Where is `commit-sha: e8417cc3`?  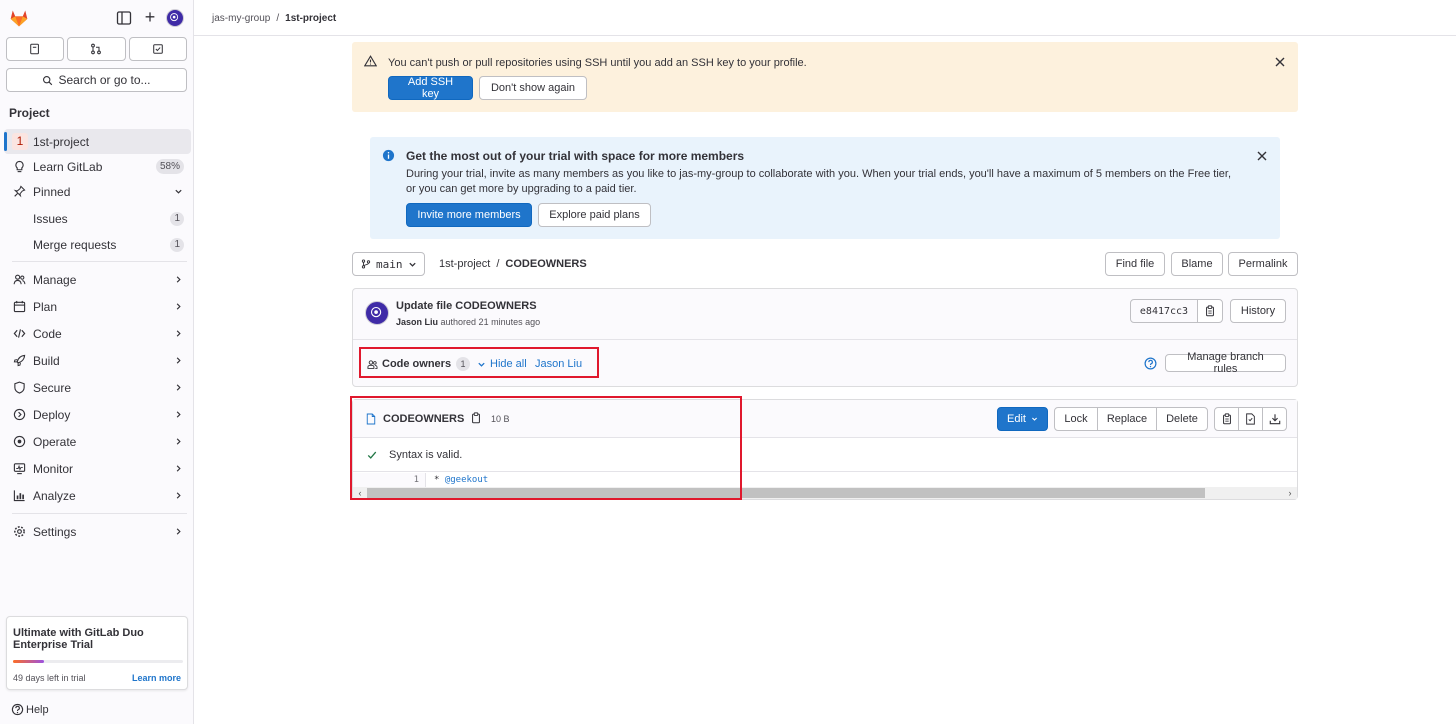
commit-sha: e8417cc3 is located at coordinates (1164, 311).